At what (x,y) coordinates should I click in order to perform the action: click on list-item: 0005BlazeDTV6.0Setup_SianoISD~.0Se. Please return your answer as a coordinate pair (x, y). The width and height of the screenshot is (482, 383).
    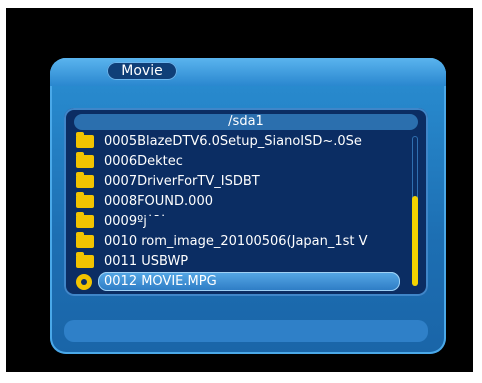
    Looking at the image, I should click on (240, 141).